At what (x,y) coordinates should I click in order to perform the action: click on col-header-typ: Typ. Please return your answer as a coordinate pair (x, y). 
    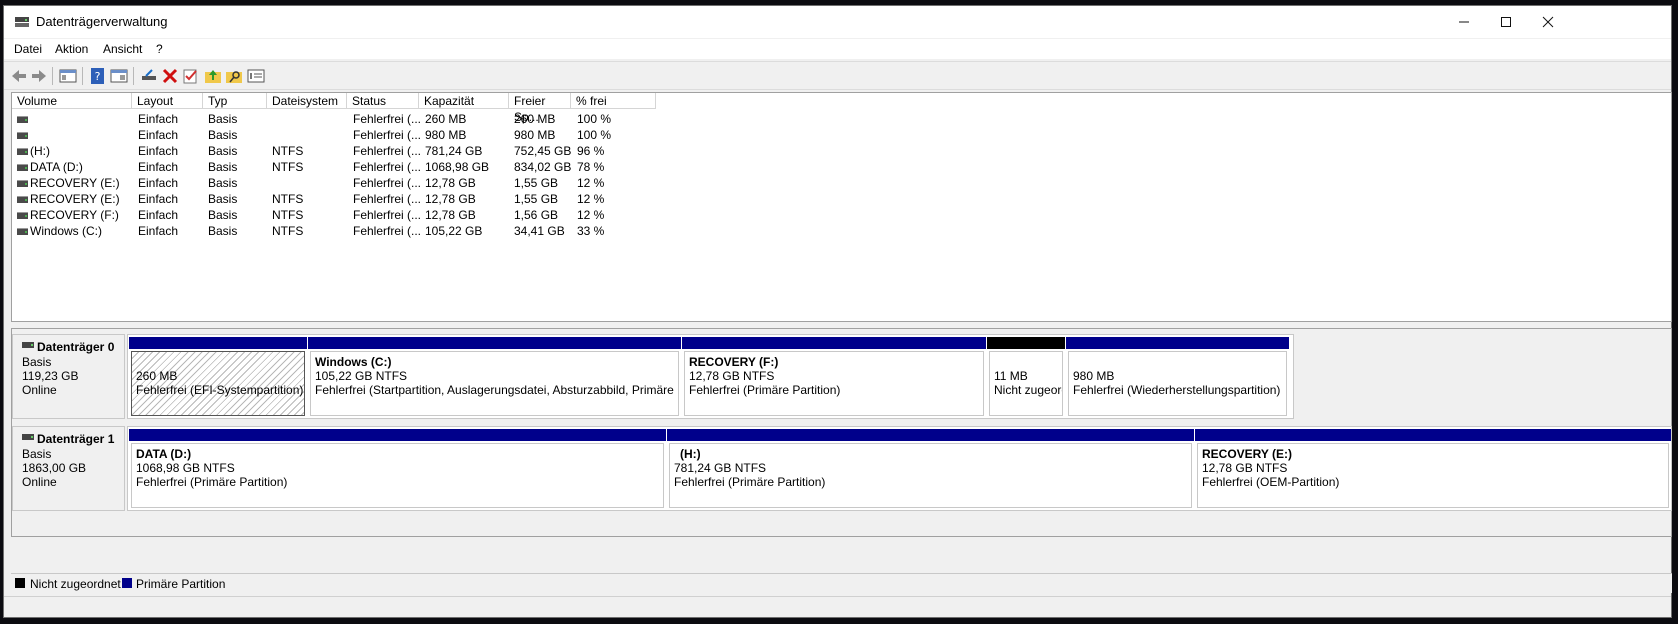
    Looking at the image, I should click on (235, 101).